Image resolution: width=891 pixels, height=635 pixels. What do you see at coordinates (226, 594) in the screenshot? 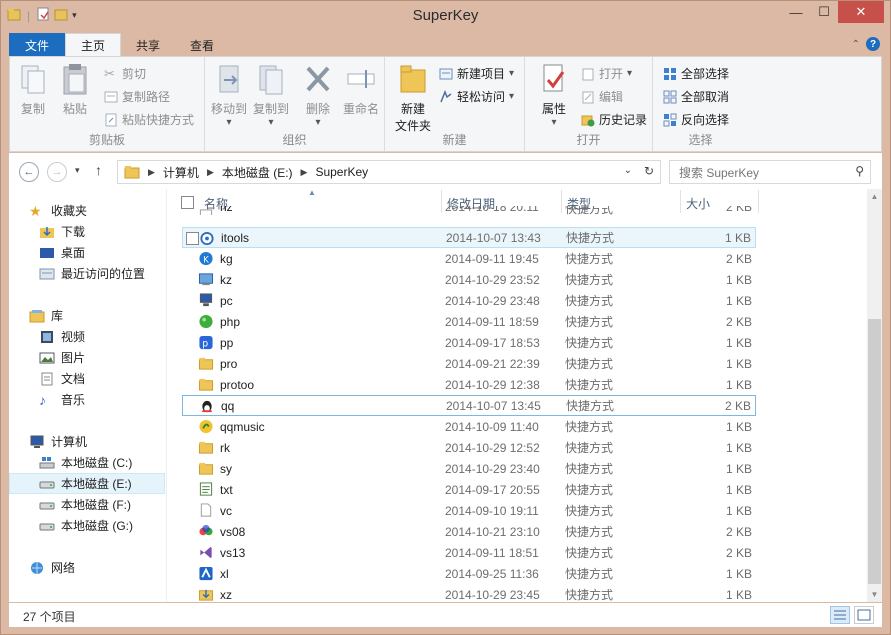
I see `file-name: xz` at bounding box center [226, 594].